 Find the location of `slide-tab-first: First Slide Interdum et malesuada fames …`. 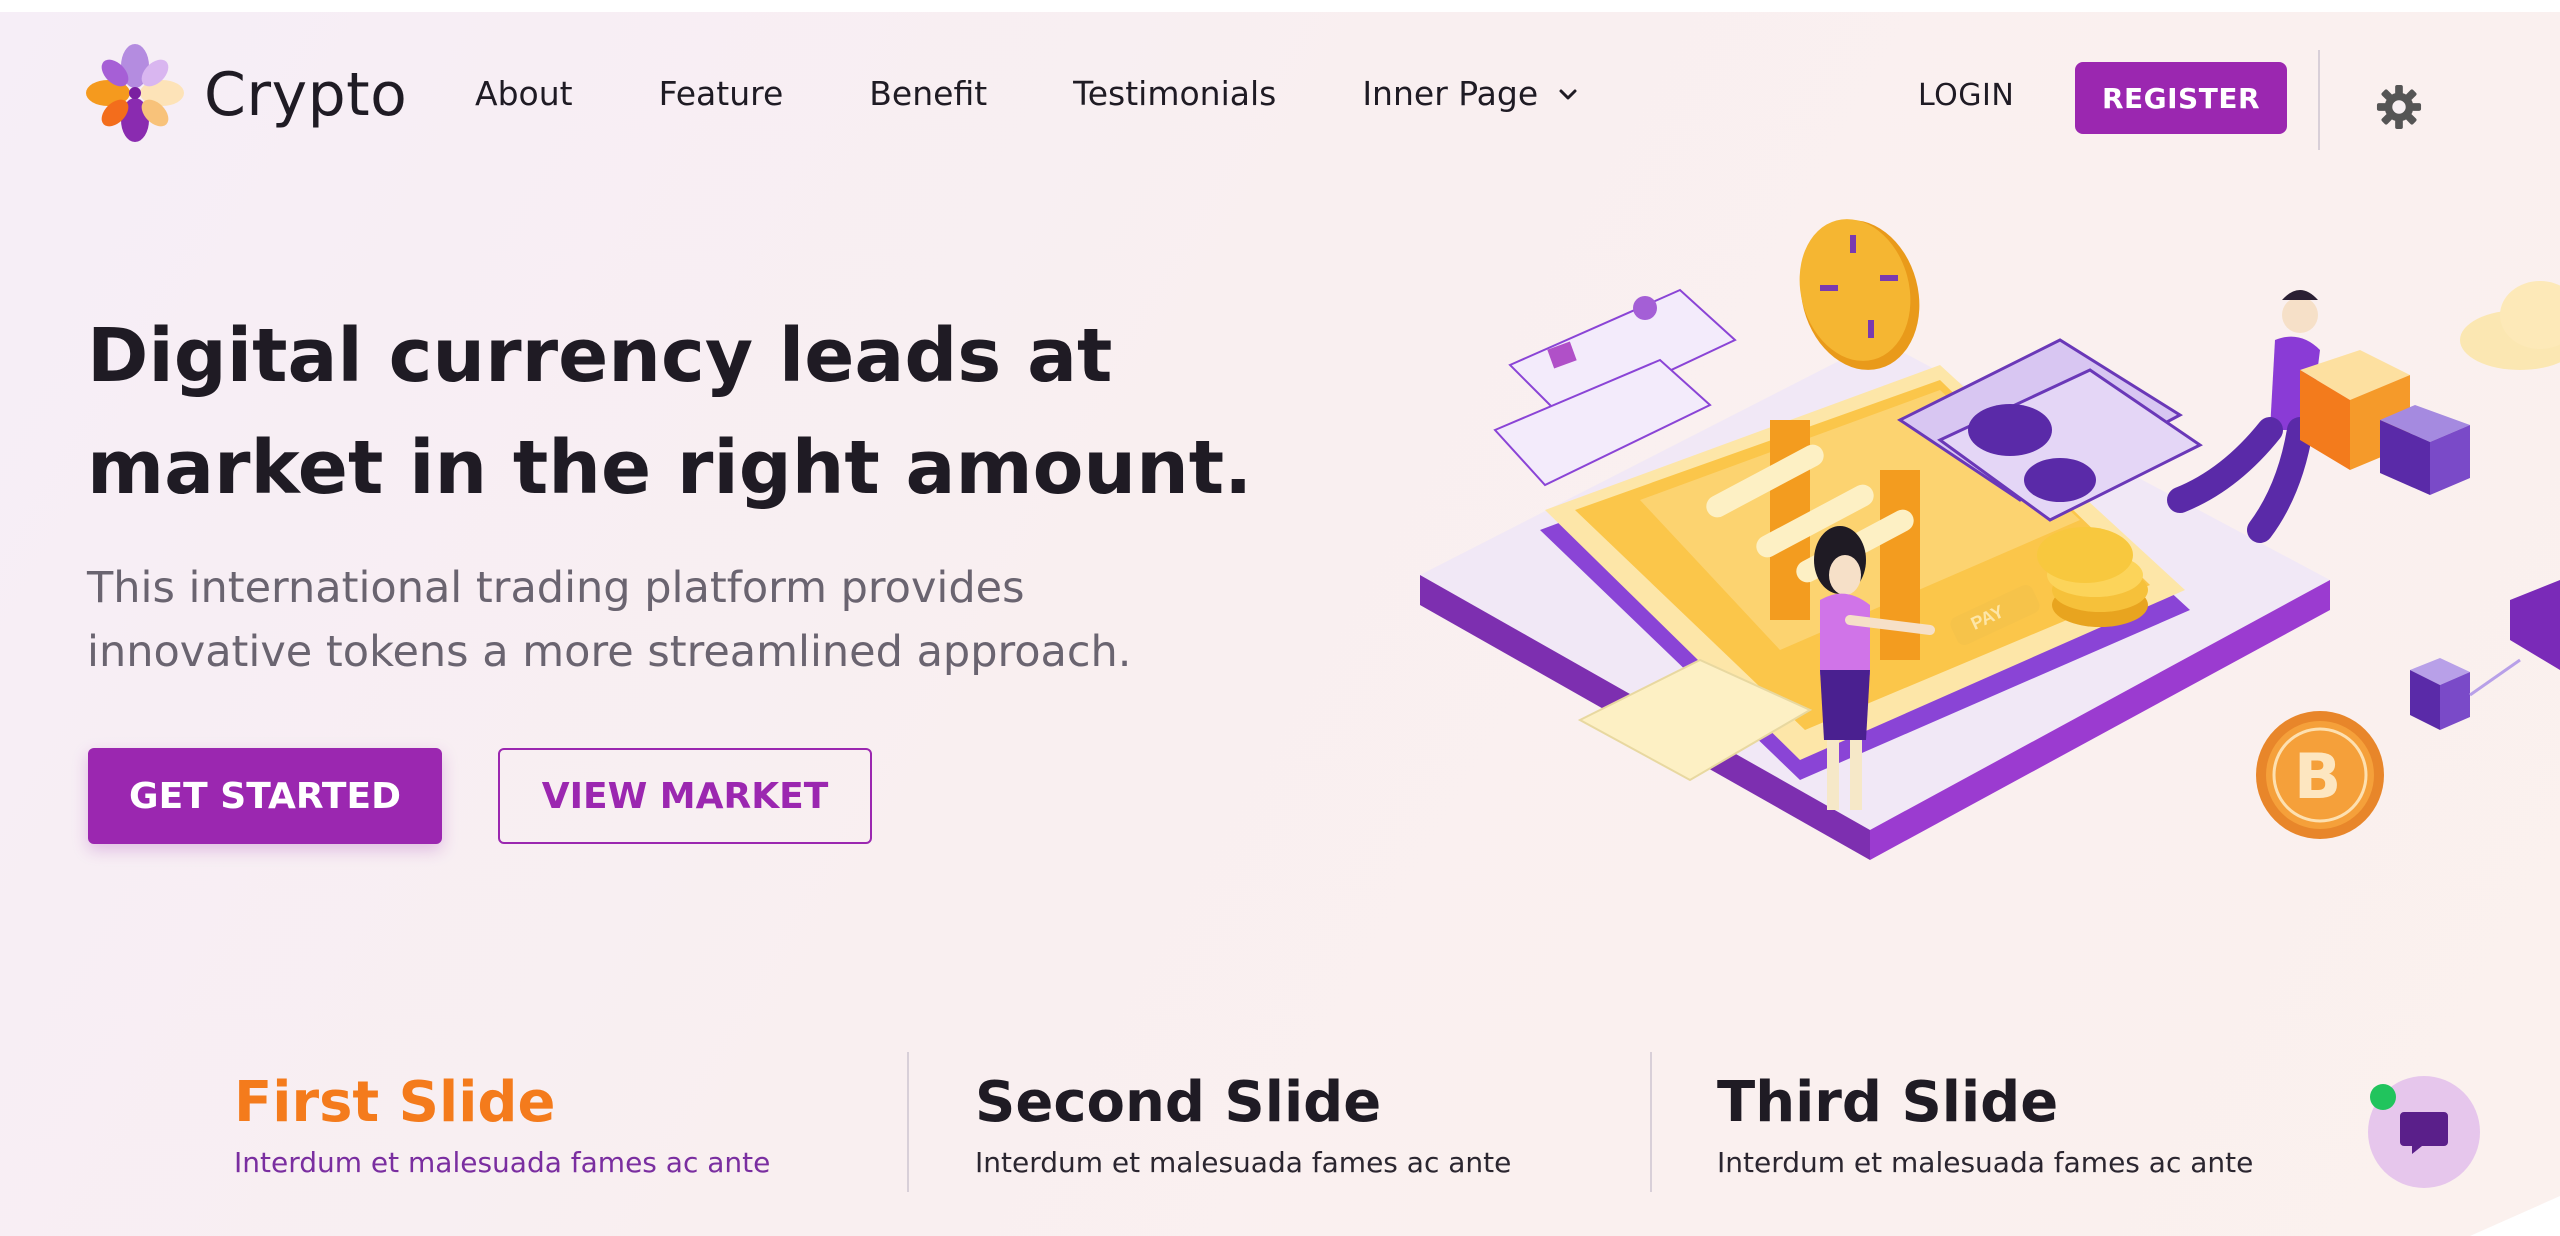

slide-tab-first: First Slide Interdum et malesuada fames … is located at coordinates (534, 1123).